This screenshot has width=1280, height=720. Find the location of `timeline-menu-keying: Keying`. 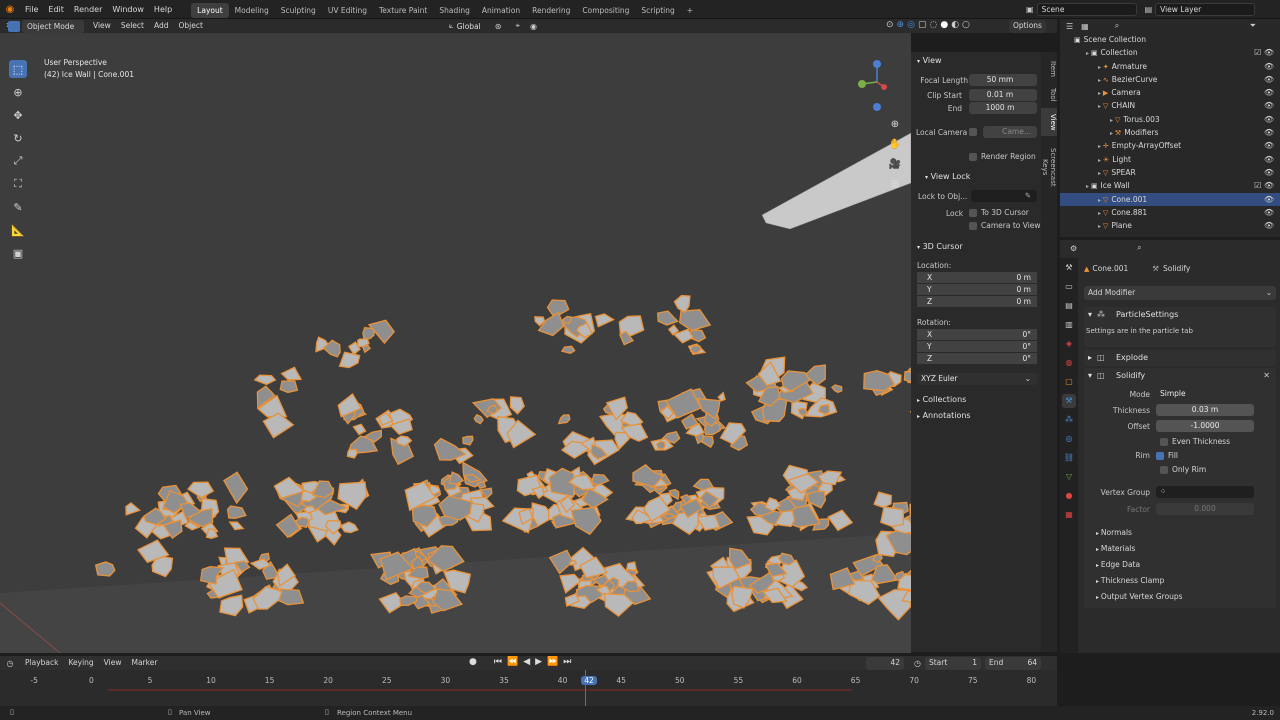

timeline-menu-keying: Keying is located at coordinates (80, 663).